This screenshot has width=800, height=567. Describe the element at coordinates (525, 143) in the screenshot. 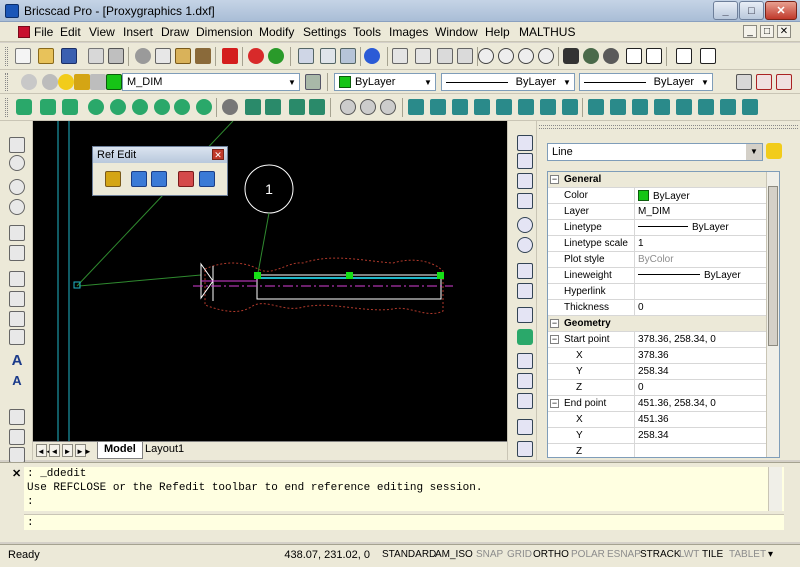

I see `move-icon` at that location.